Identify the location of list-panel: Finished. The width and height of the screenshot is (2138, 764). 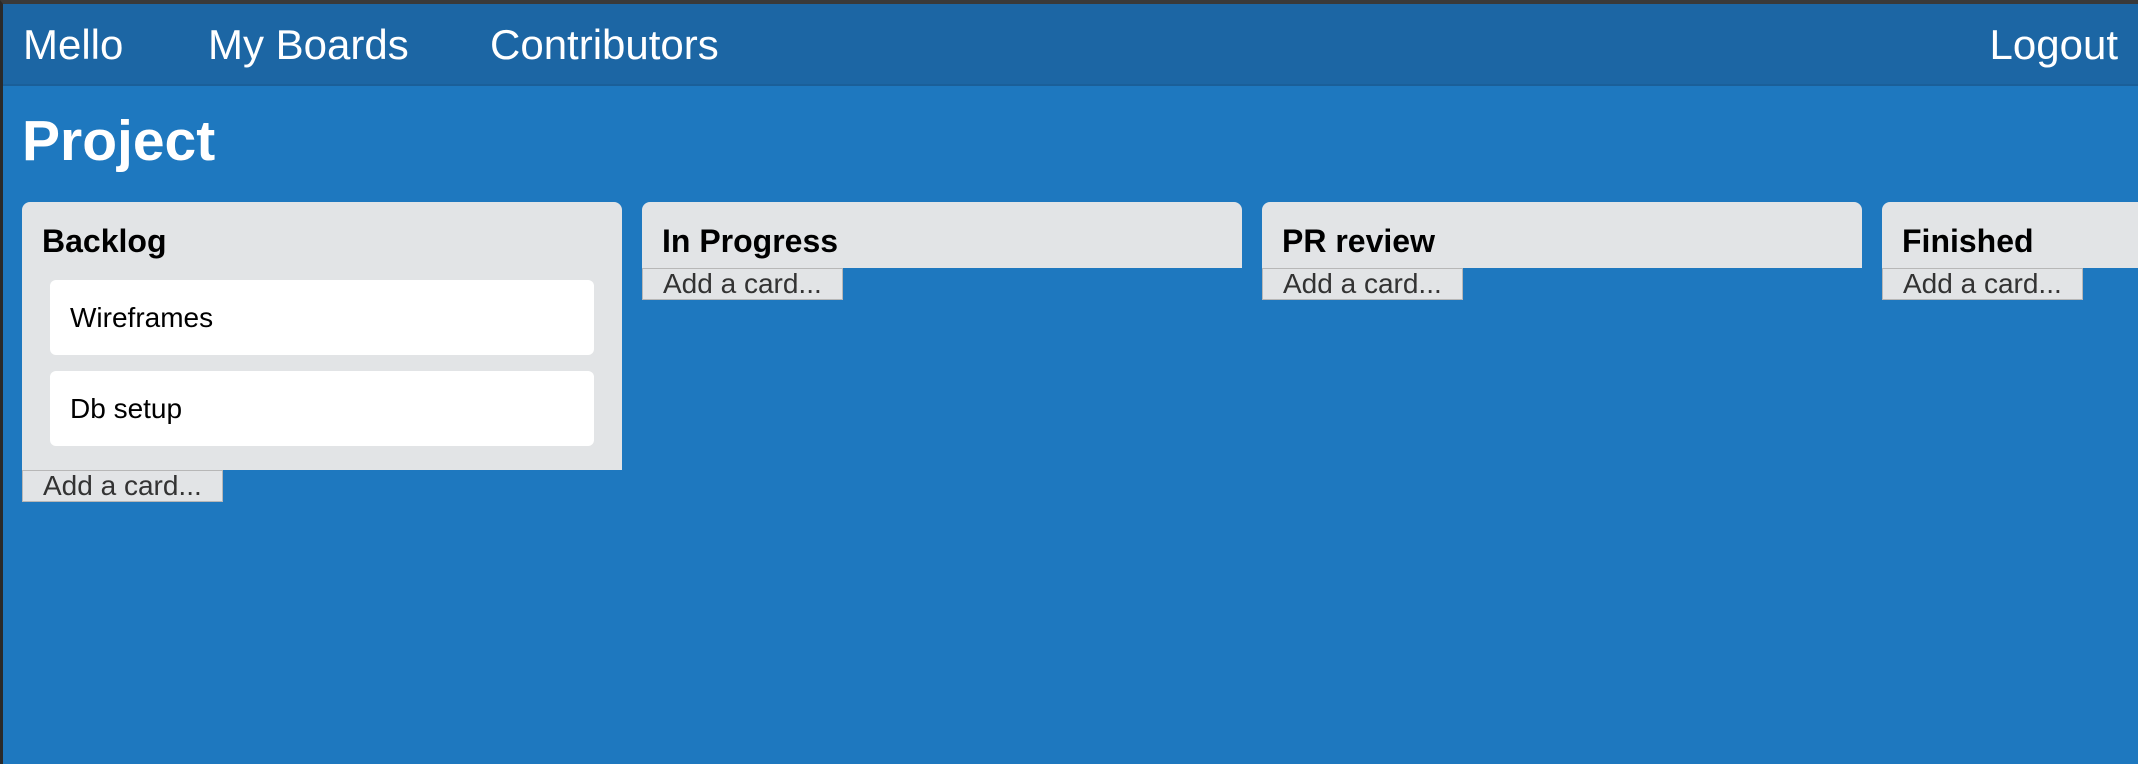
(2010, 235).